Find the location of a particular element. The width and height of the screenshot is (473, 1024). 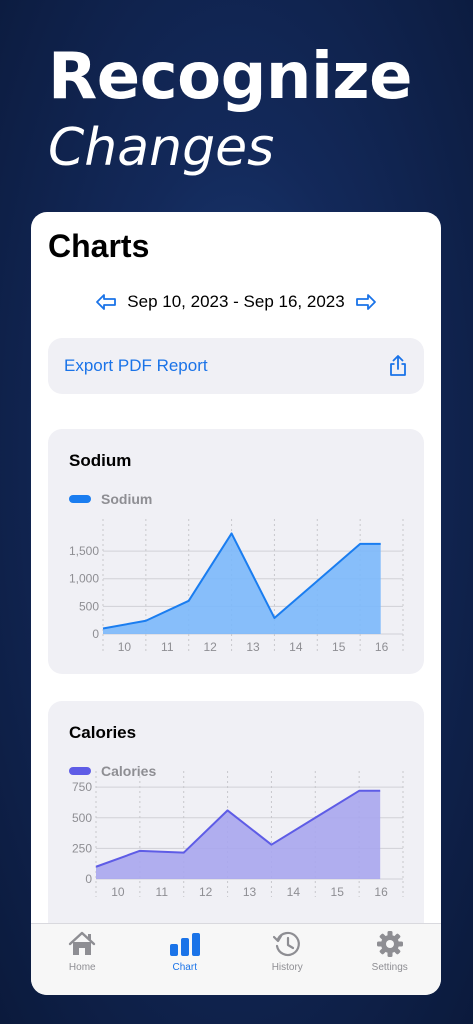

tab-label: Chart is located at coordinates (184, 967).